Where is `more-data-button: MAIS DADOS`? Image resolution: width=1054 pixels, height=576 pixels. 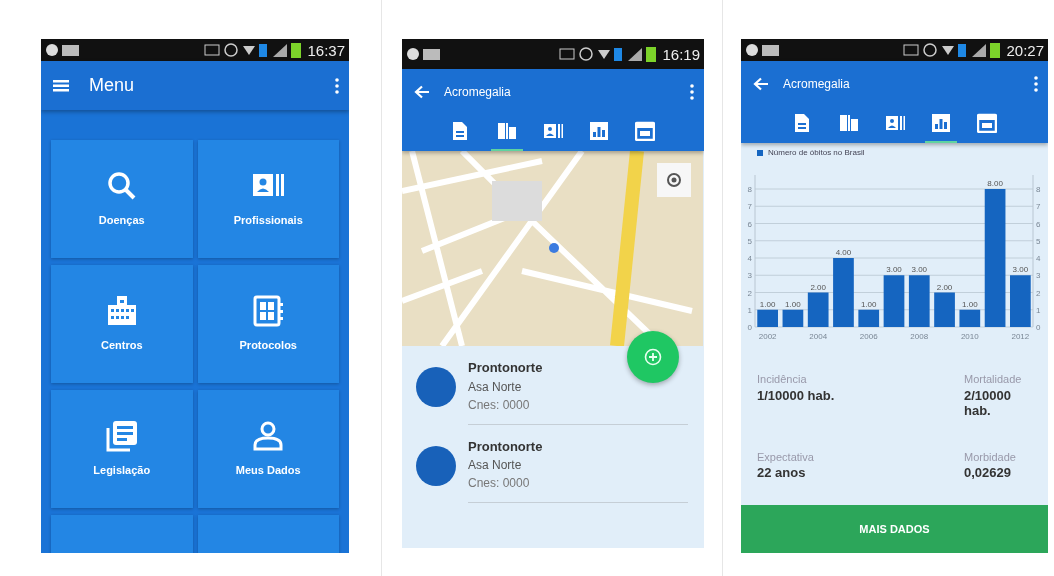
more-data-button: MAIS DADOS is located at coordinates (894, 529).